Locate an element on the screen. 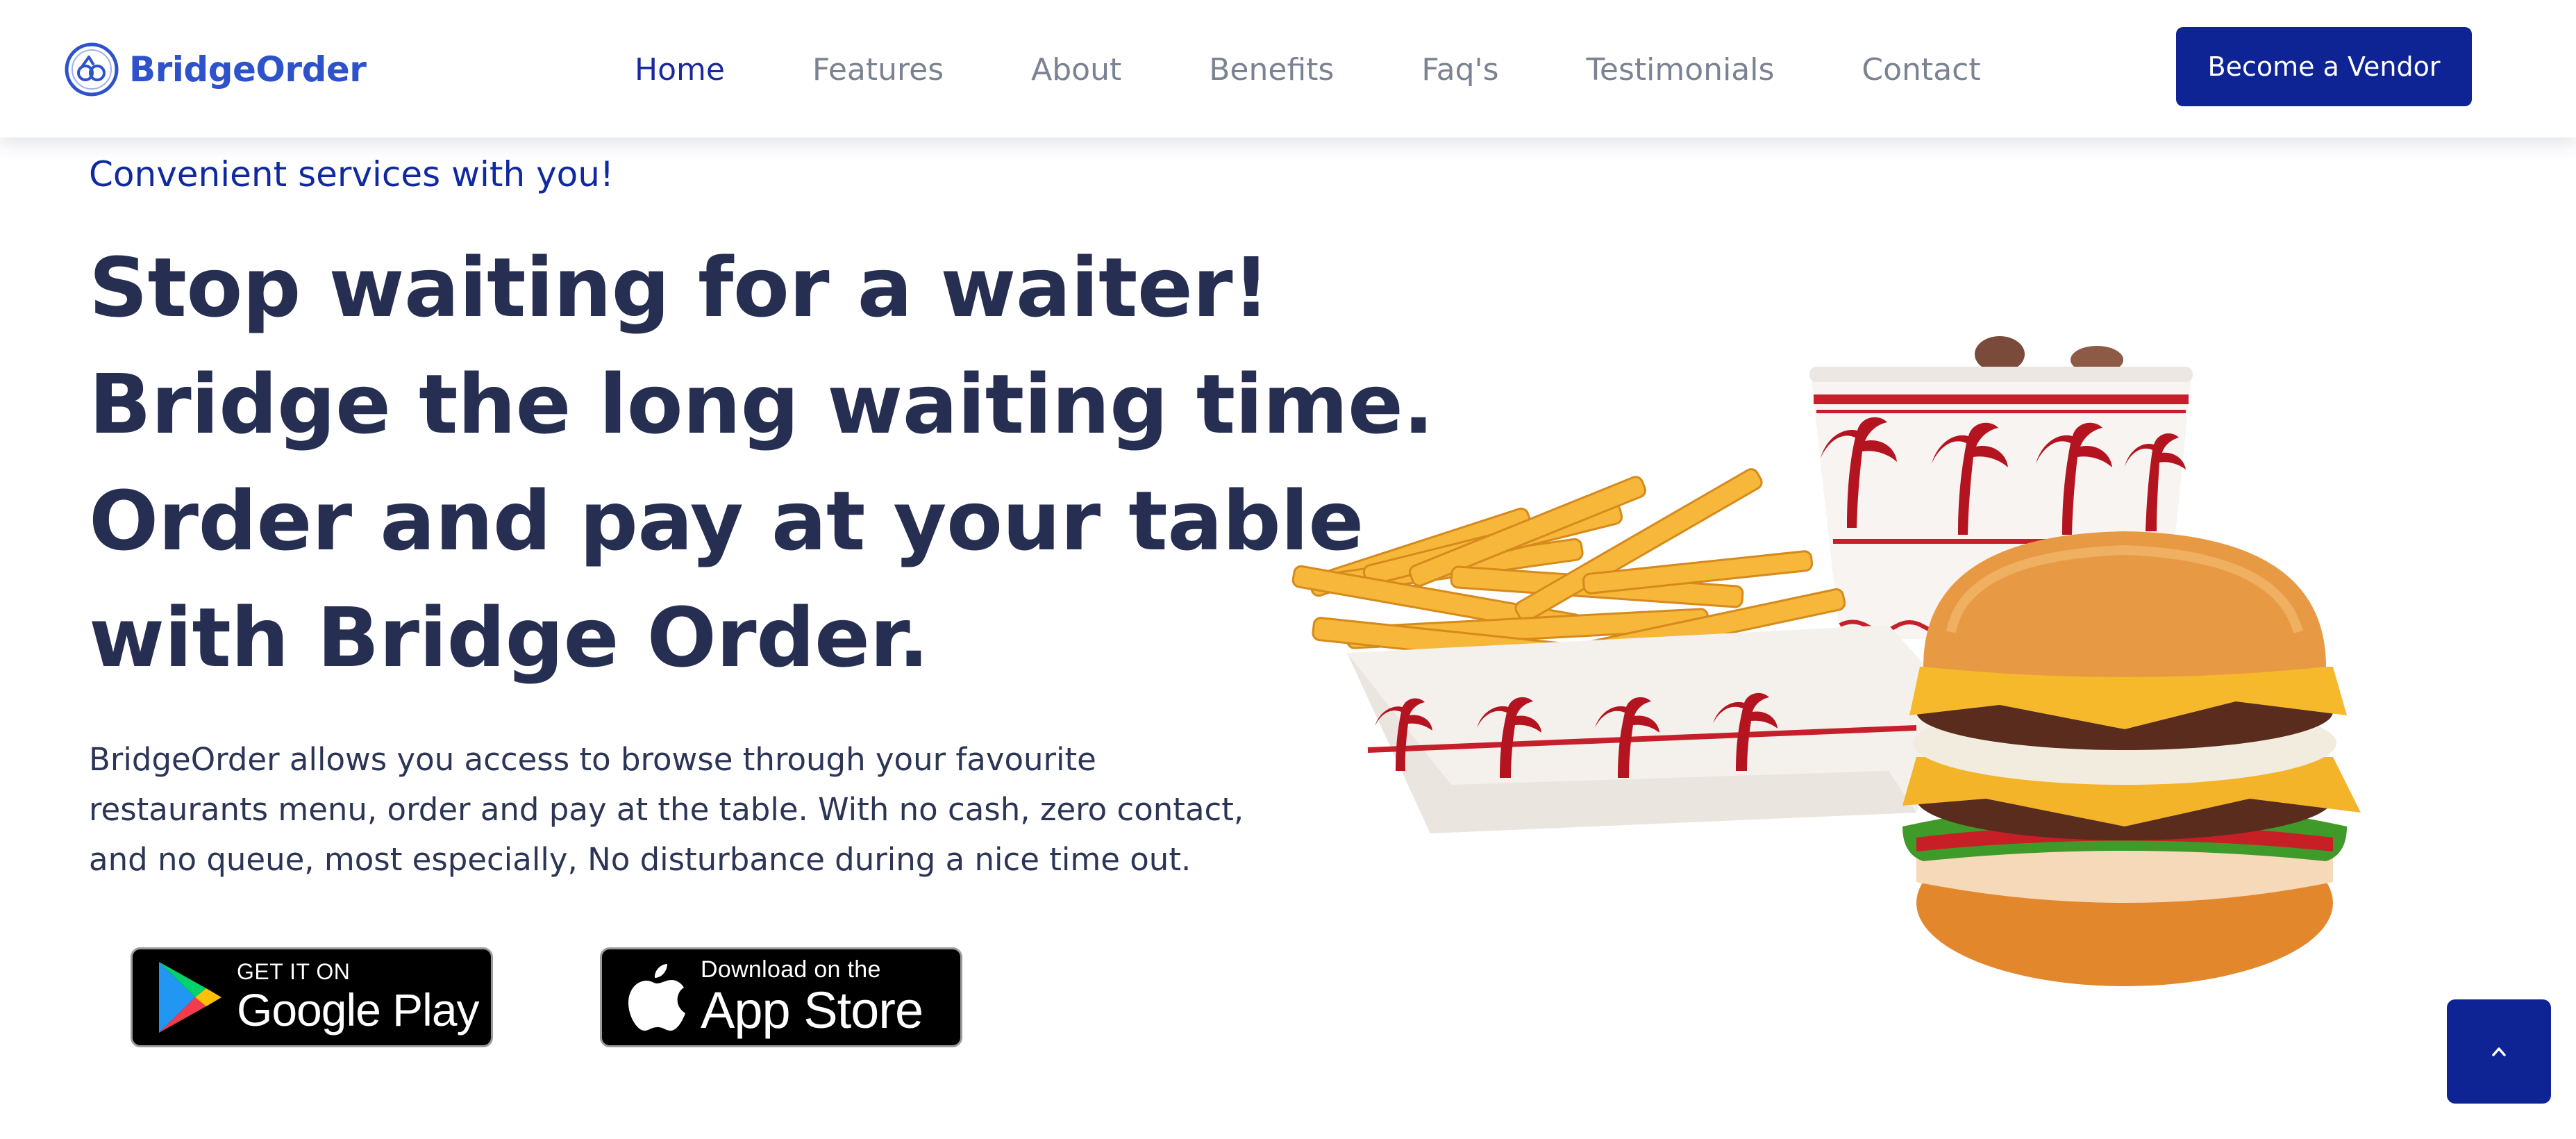  burger is located at coordinates (2131, 758).